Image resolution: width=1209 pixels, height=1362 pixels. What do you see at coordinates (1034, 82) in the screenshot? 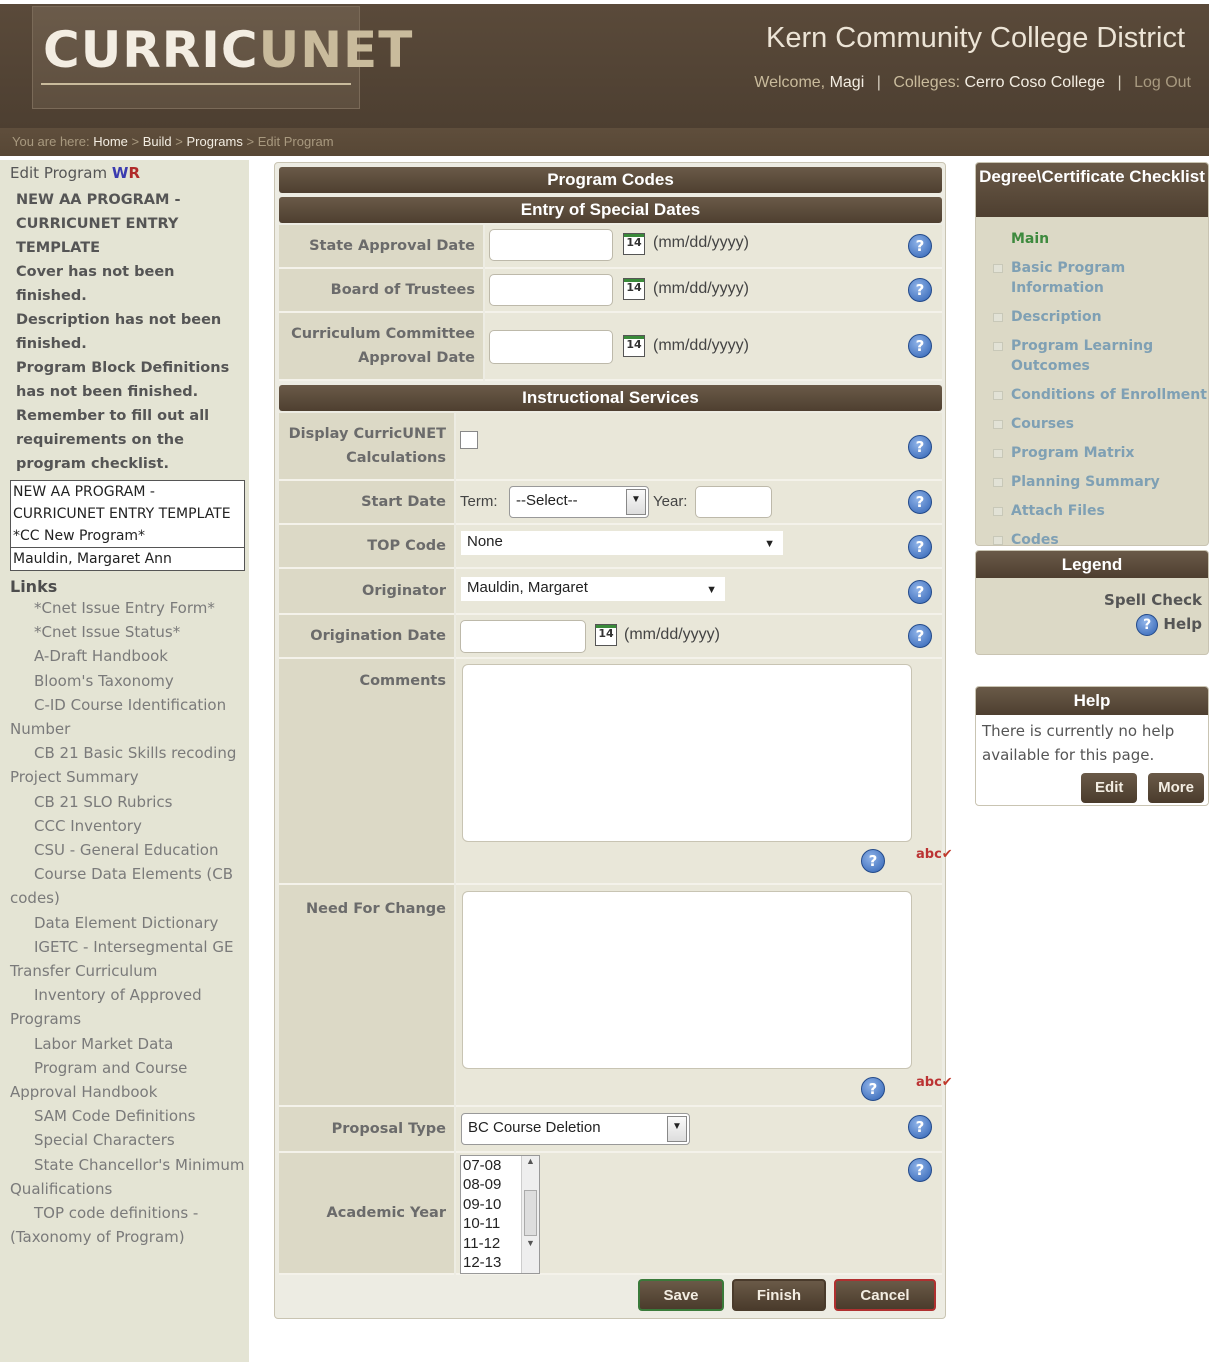
I see `college-name: Cerro Coso College` at bounding box center [1034, 82].